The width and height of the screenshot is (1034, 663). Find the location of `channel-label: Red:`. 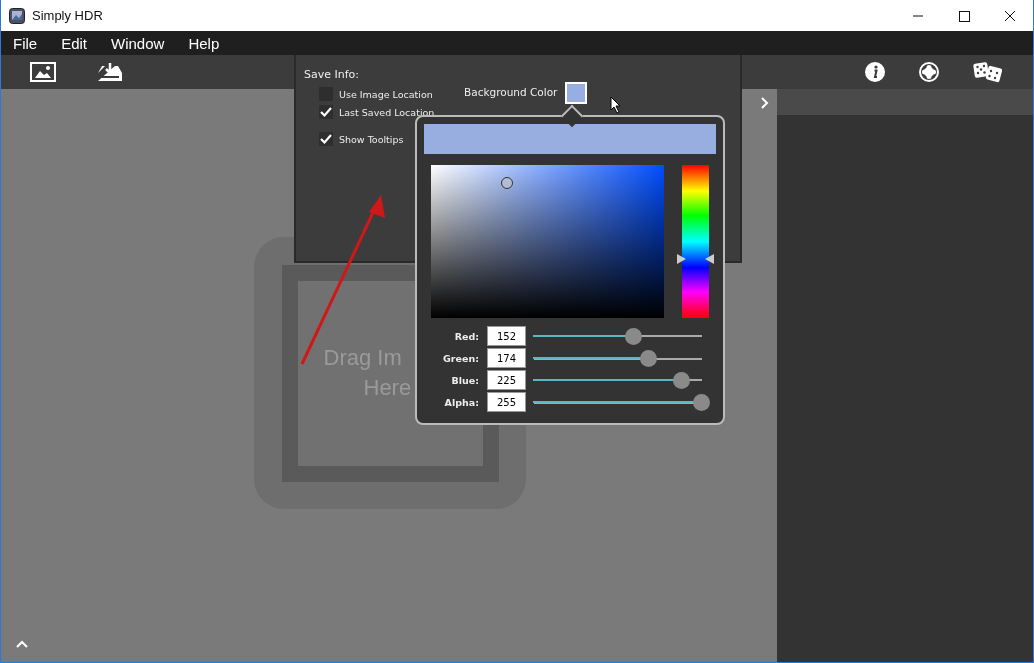

channel-label: Red: is located at coordinates (466, 336).